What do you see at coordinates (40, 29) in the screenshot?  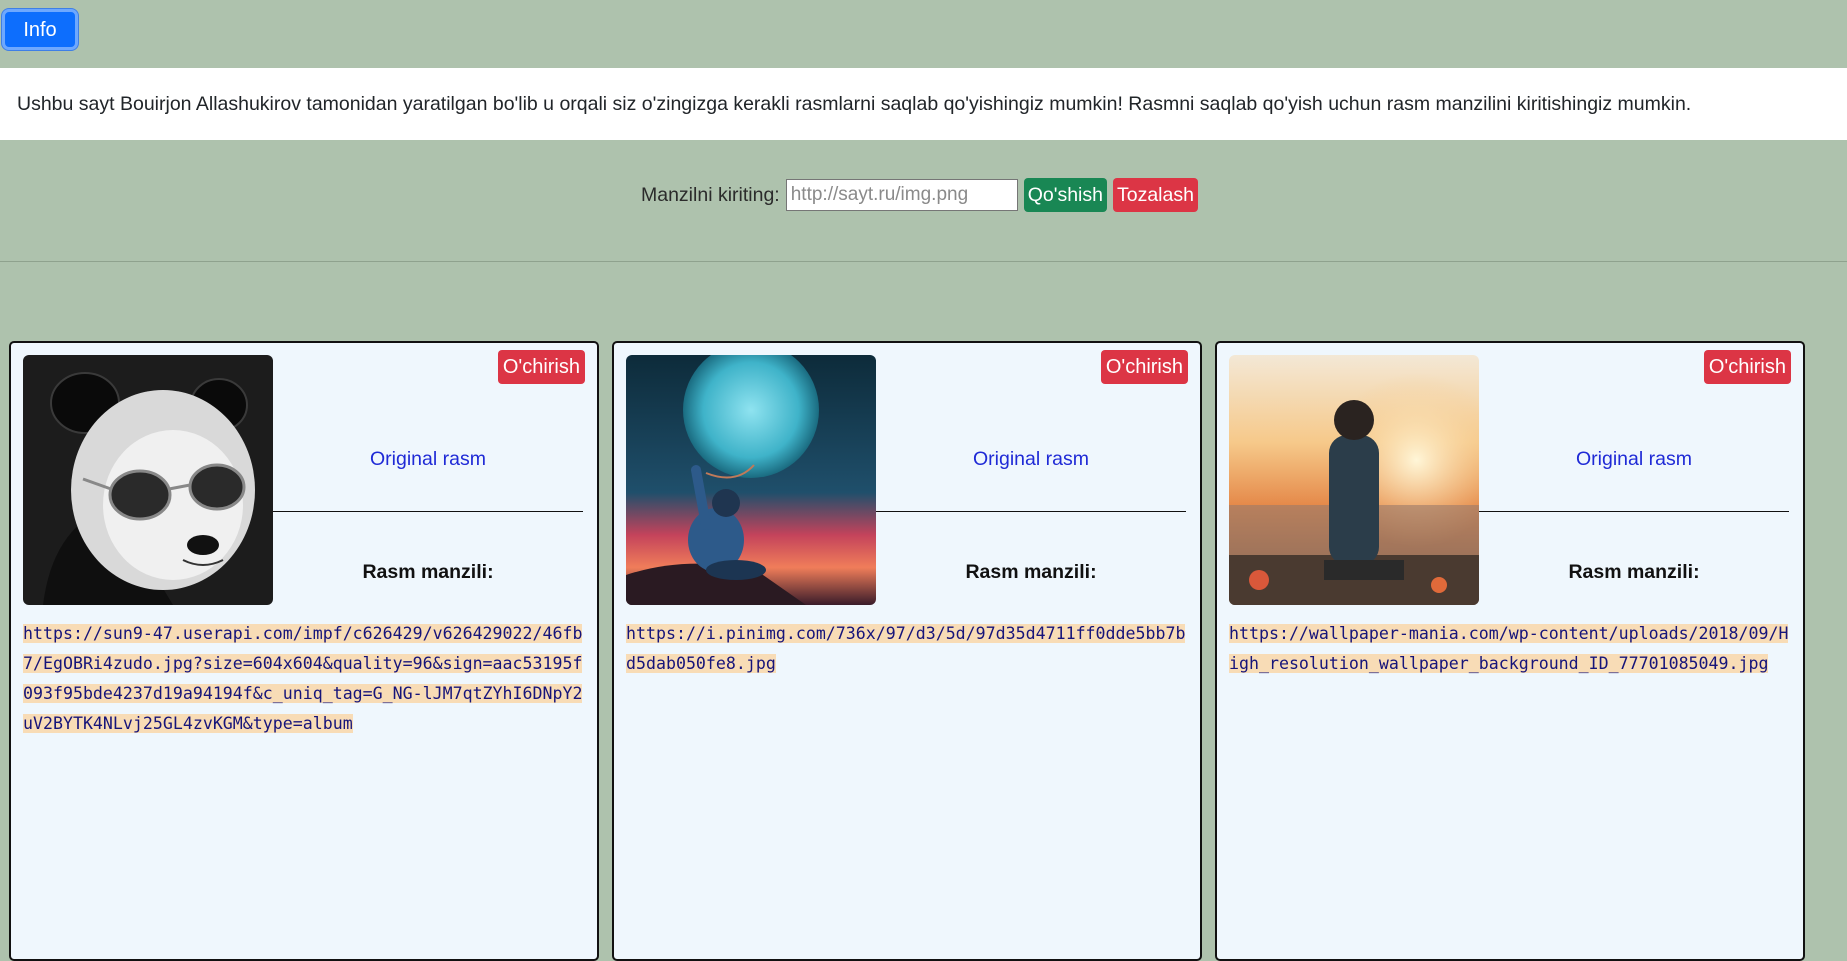 I see `info-button: Info` at bounding box center [40, 29].